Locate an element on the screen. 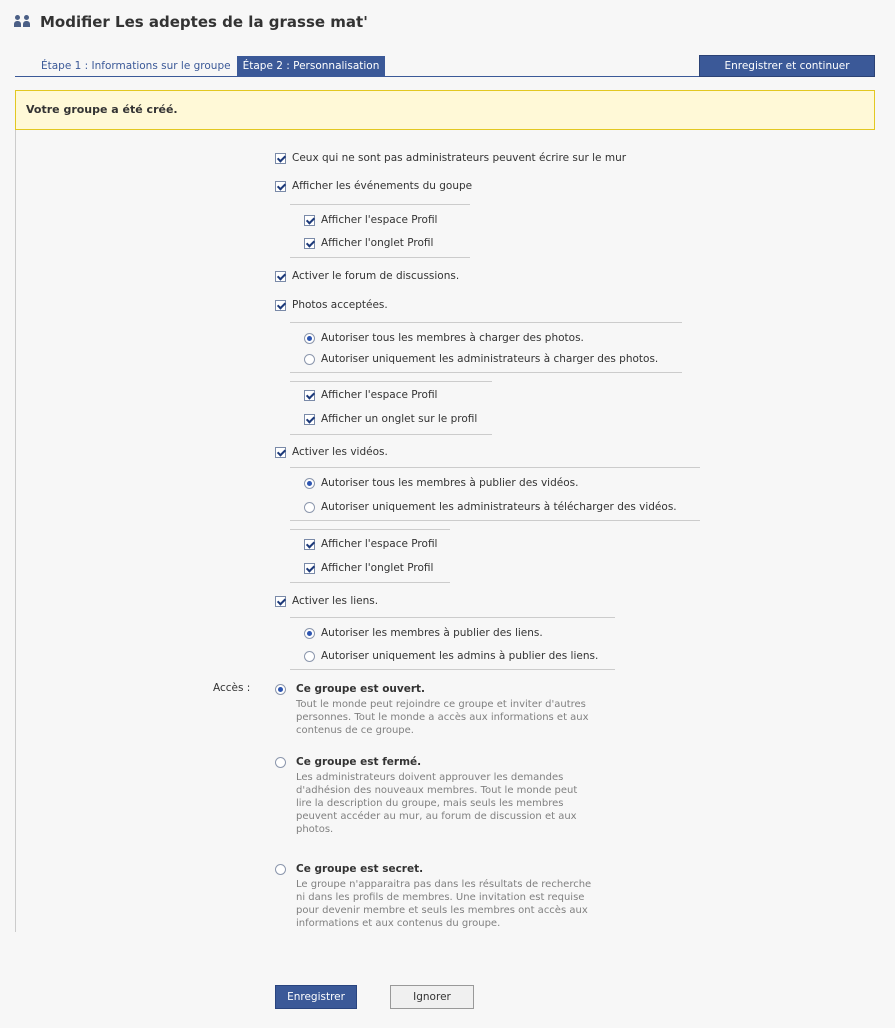 This screenshot has height=1028, width=895. access-open-title: Ce groupe est ouvert. is located at coordinates (361, 689).